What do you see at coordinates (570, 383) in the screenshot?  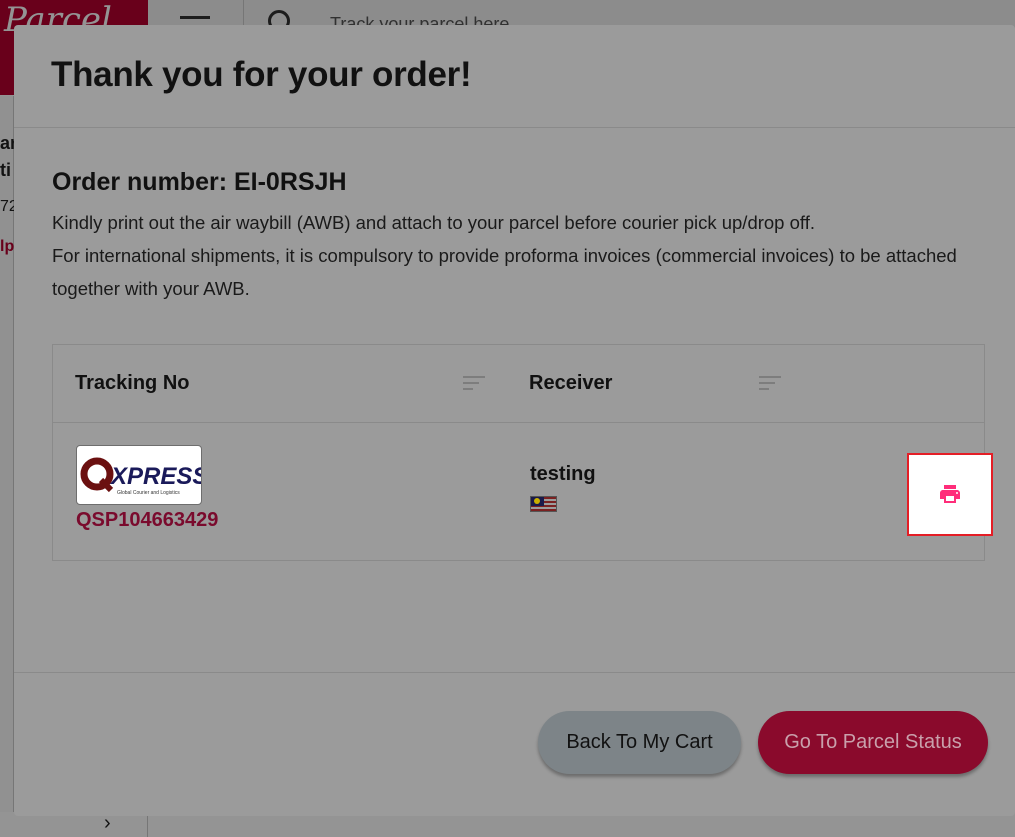 I see `column-header-receiver: Receiver` at bounding box center [570, 383].